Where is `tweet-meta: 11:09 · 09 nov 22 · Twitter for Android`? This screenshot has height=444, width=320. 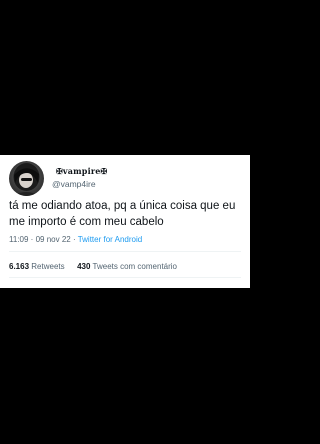
tweet-meta: 11:09 · 09 nov 22 · Twitter for Android is located at coordinates (75, 239).